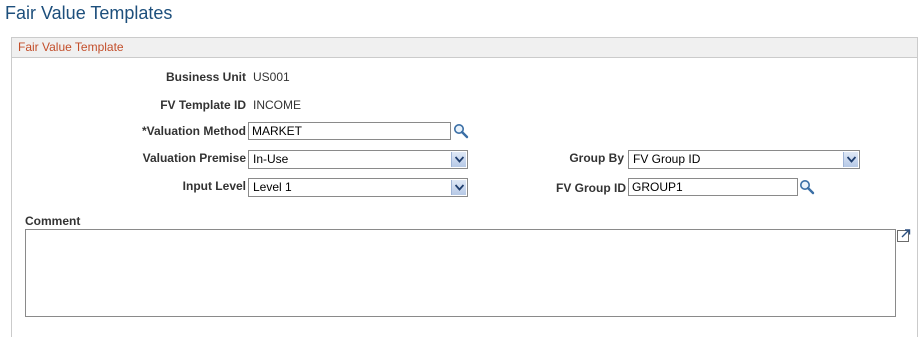 This screenshot has height=337, width=920. Describe the element at coordinates (271, 159) in the screenshot. I see `valuation-premise-value: In-Use` at that location.